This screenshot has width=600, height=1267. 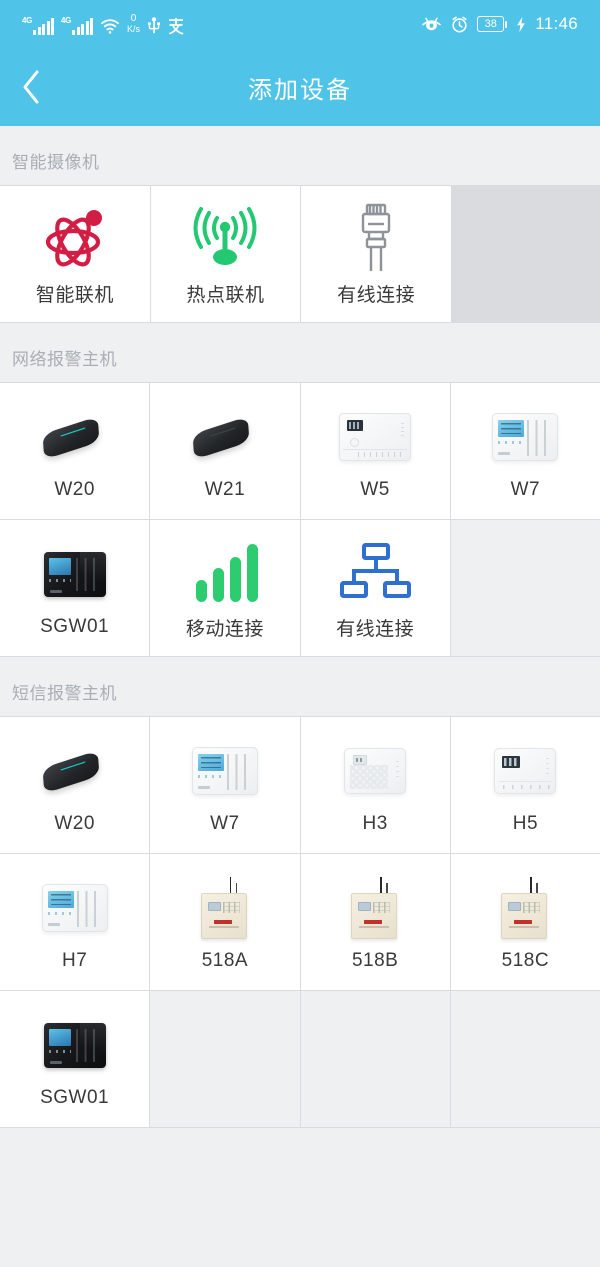 I want to click on device-card-label: 热点联机, so click(x=225, y=295).